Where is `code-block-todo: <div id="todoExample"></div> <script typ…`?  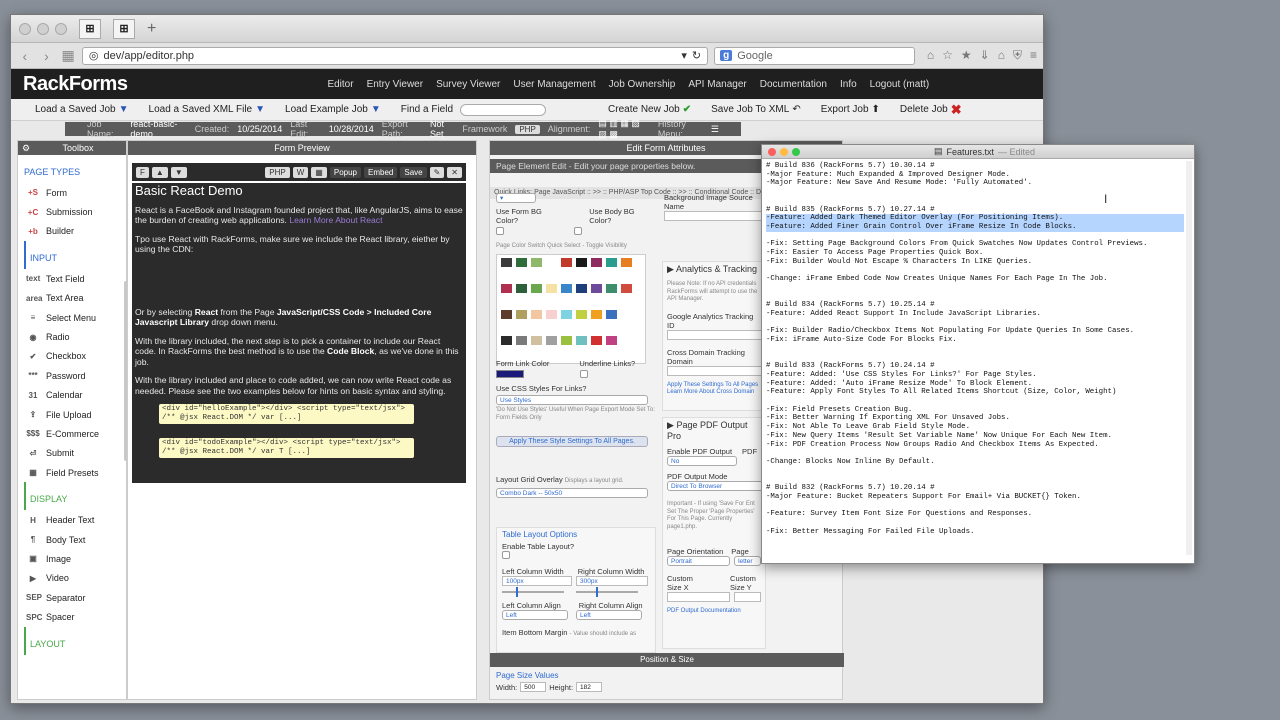 code-block-todo: <div id="todoExample"></div> <script typ… is located at coordinates (286, 448).